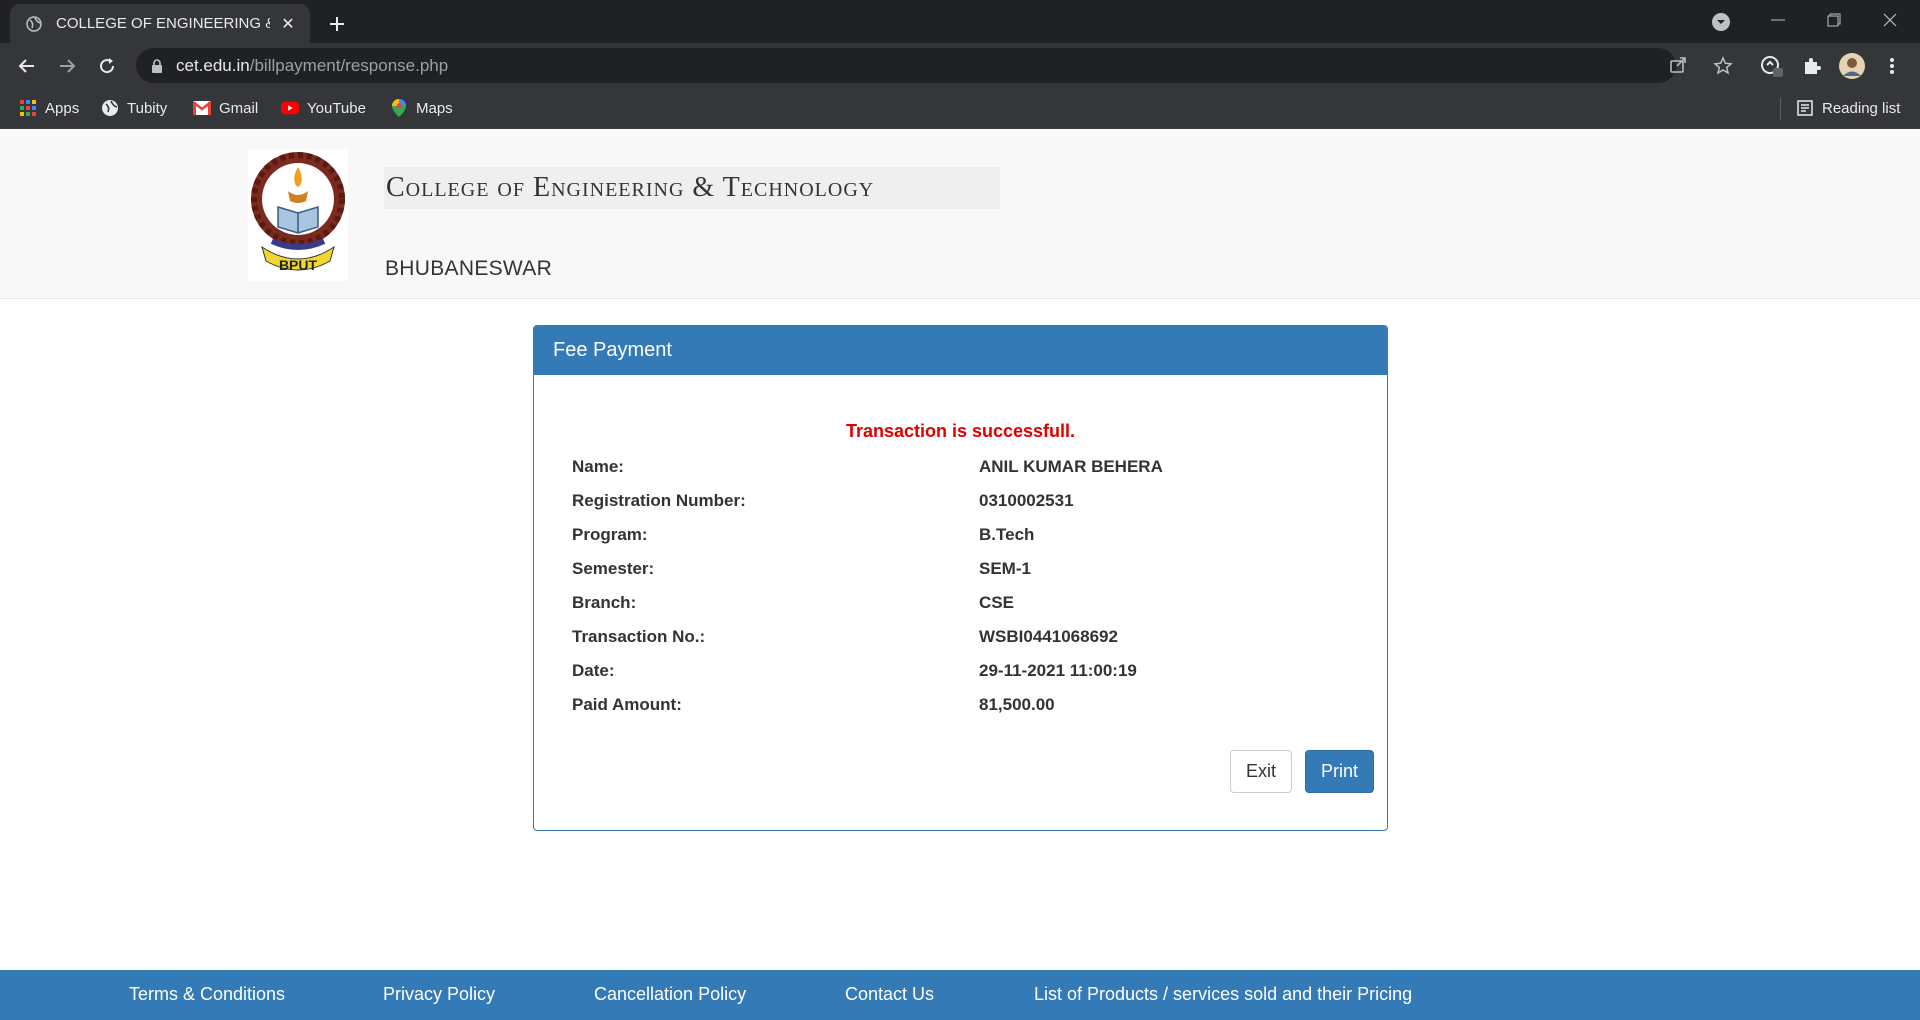 This screenshot has height=1020, width=1920. What do you see at coordinates (610, 534) in the screenshot?
I see `detail-label: Program:` at bounding box center [610, 534].